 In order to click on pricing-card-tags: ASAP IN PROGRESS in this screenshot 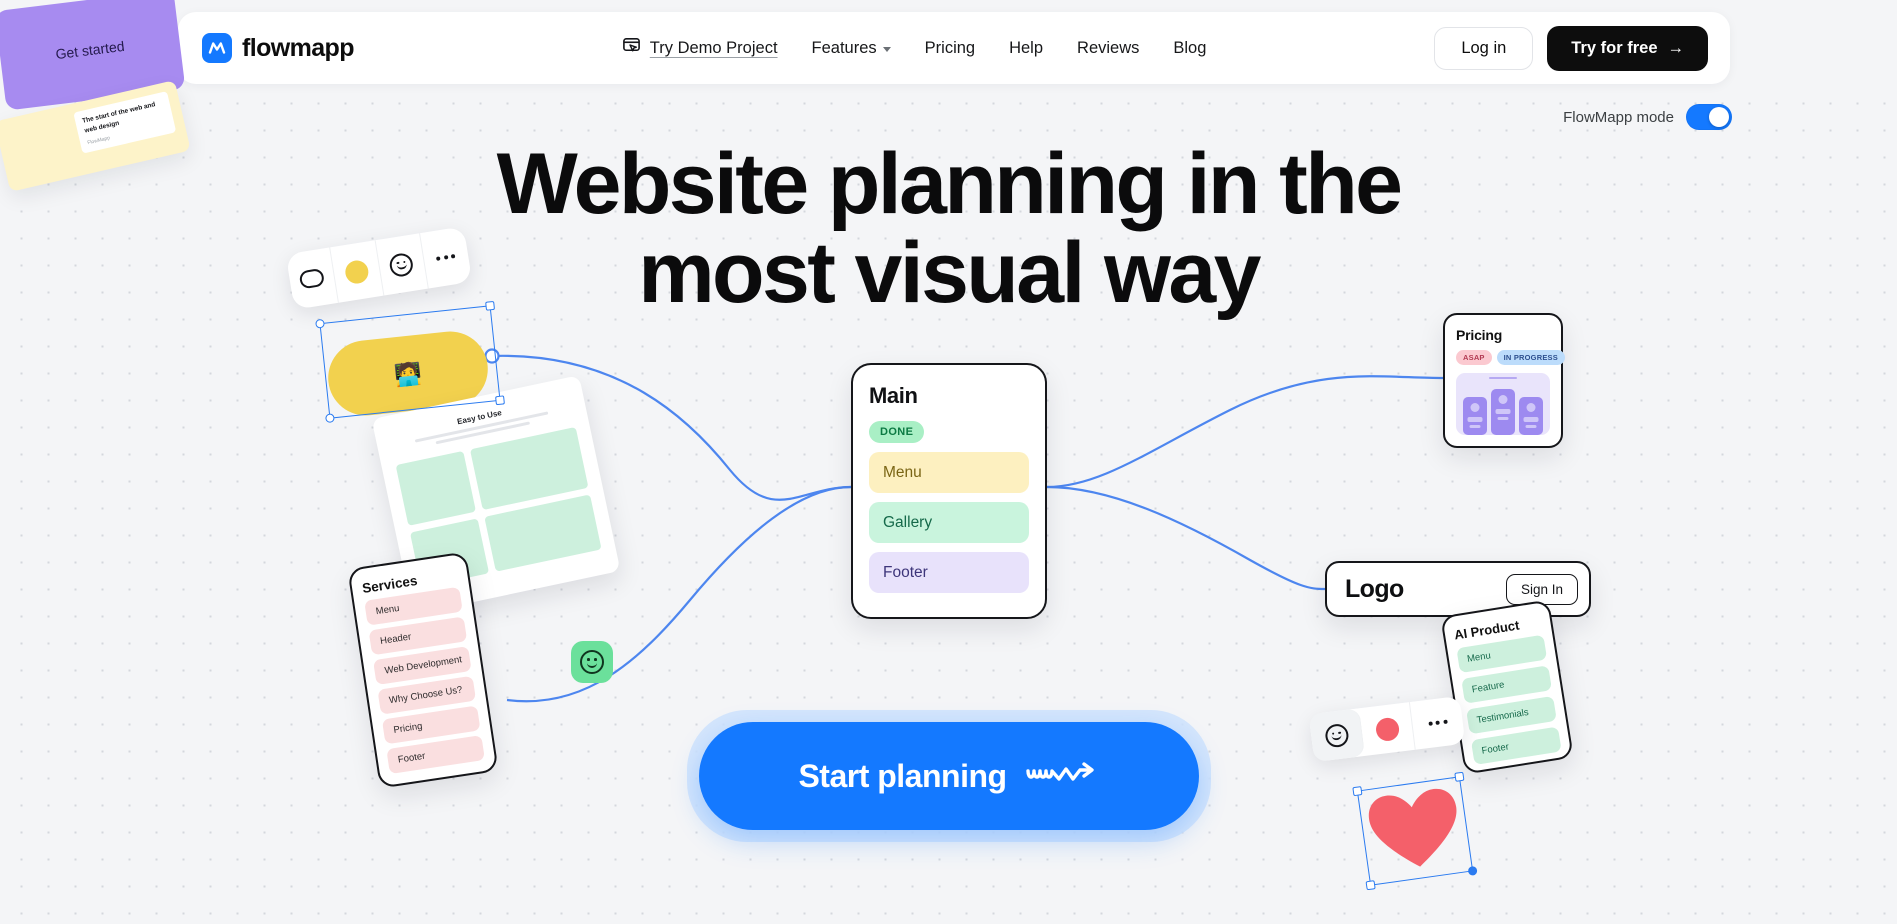, I will do `click(1510, 357)`.